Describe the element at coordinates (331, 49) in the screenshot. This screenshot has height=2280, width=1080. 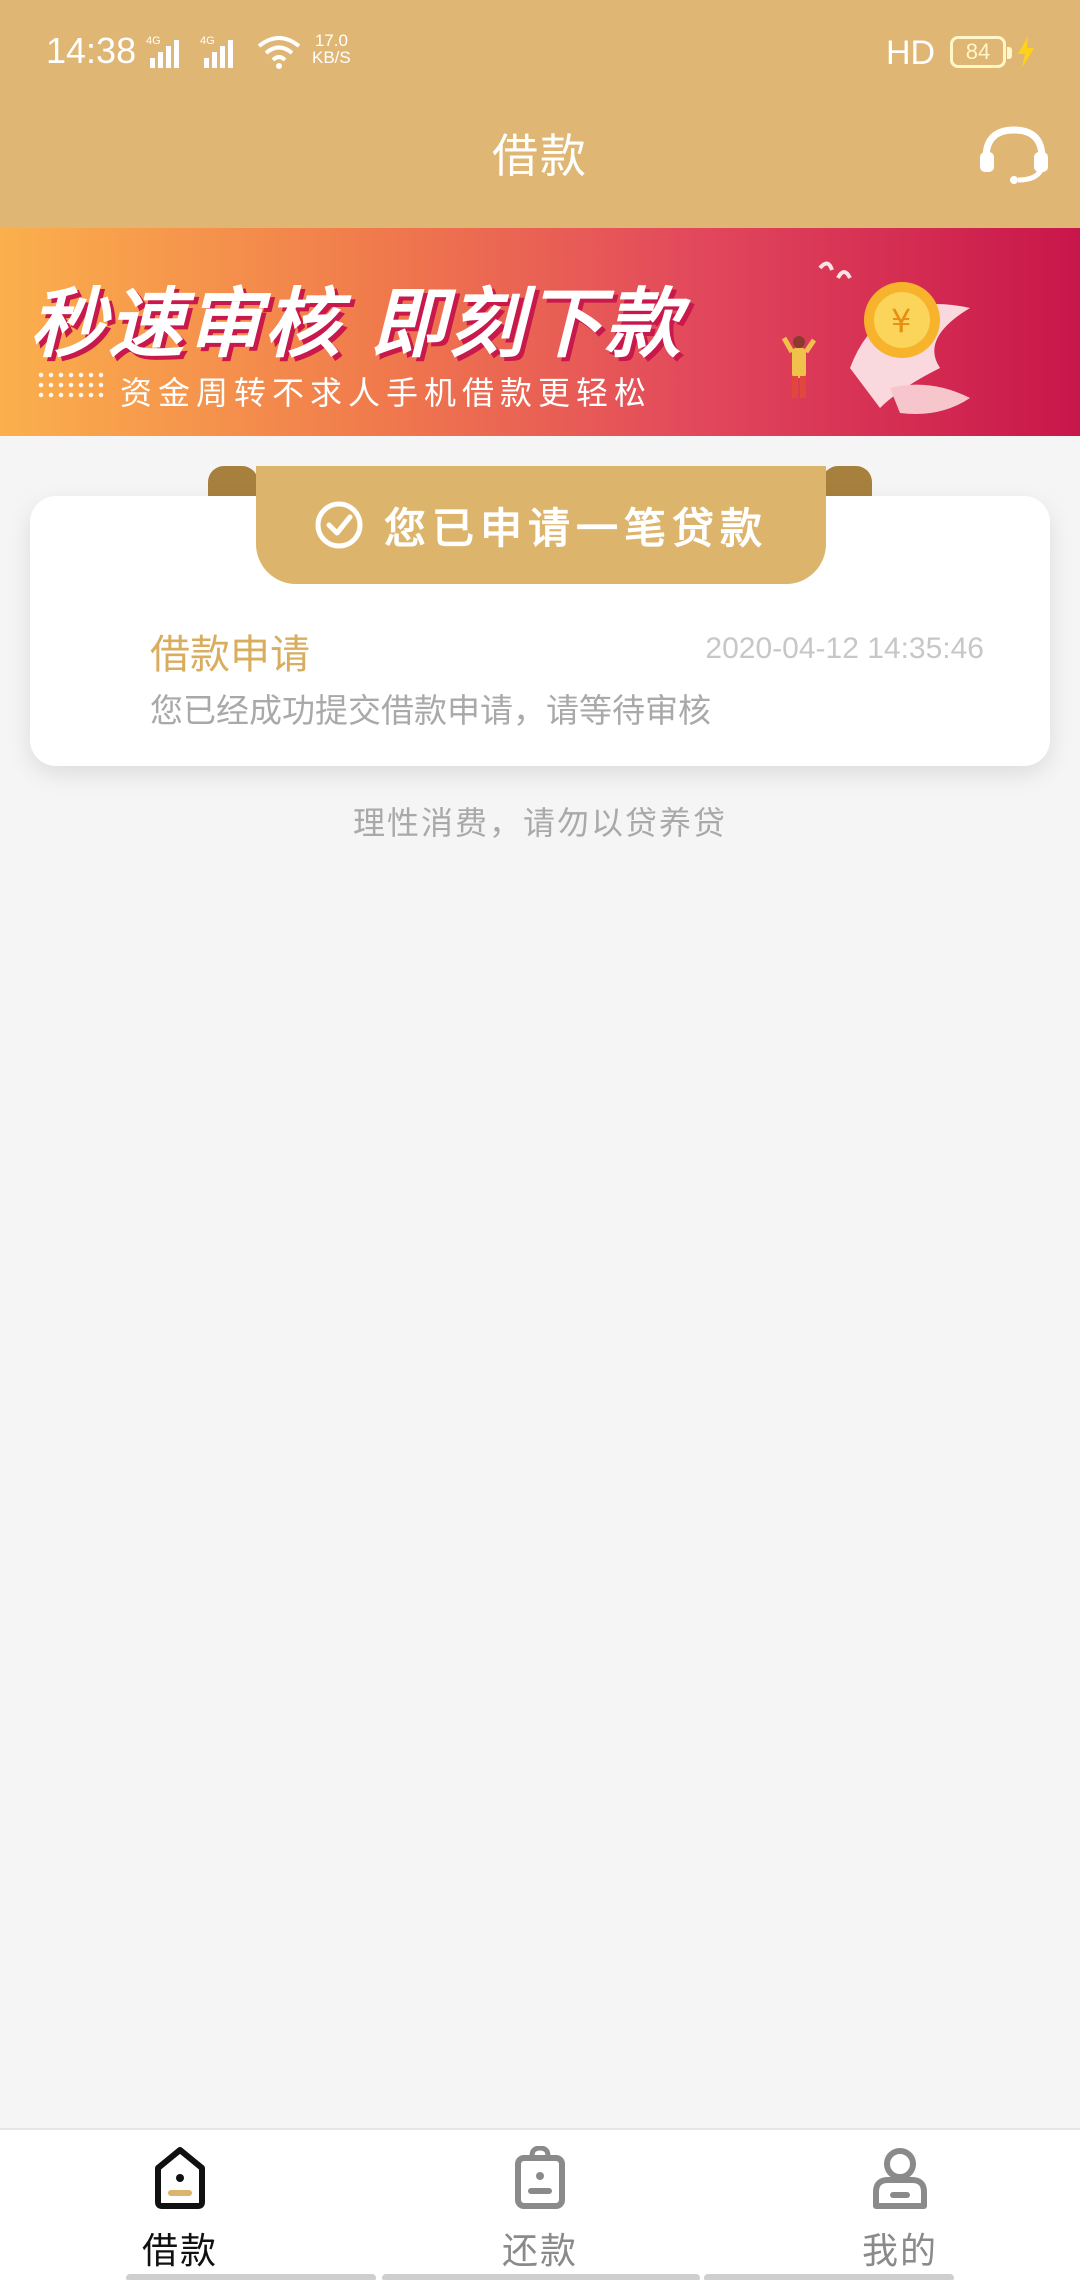
I see `network-speed: 17.0 KB/S` at that location.